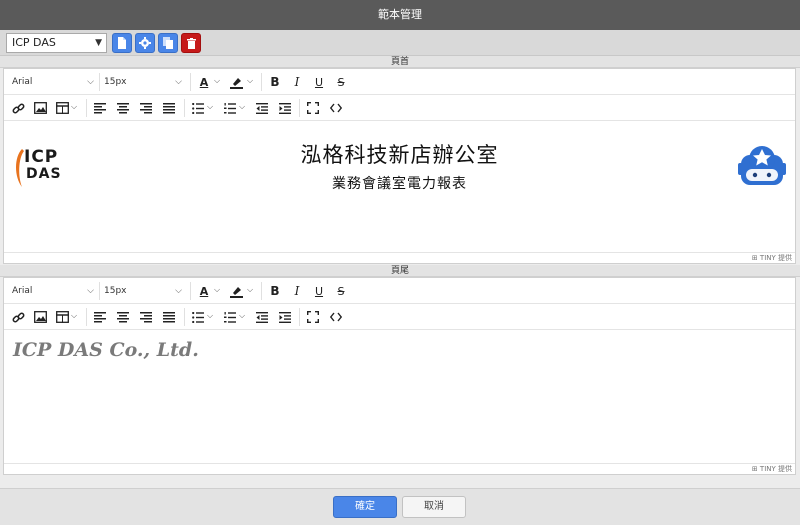  What do you see at coordinates (400, 506) in the screenshot?
I see `dialog-button-bar: 確定 取消` at bounding box center [400, 506].